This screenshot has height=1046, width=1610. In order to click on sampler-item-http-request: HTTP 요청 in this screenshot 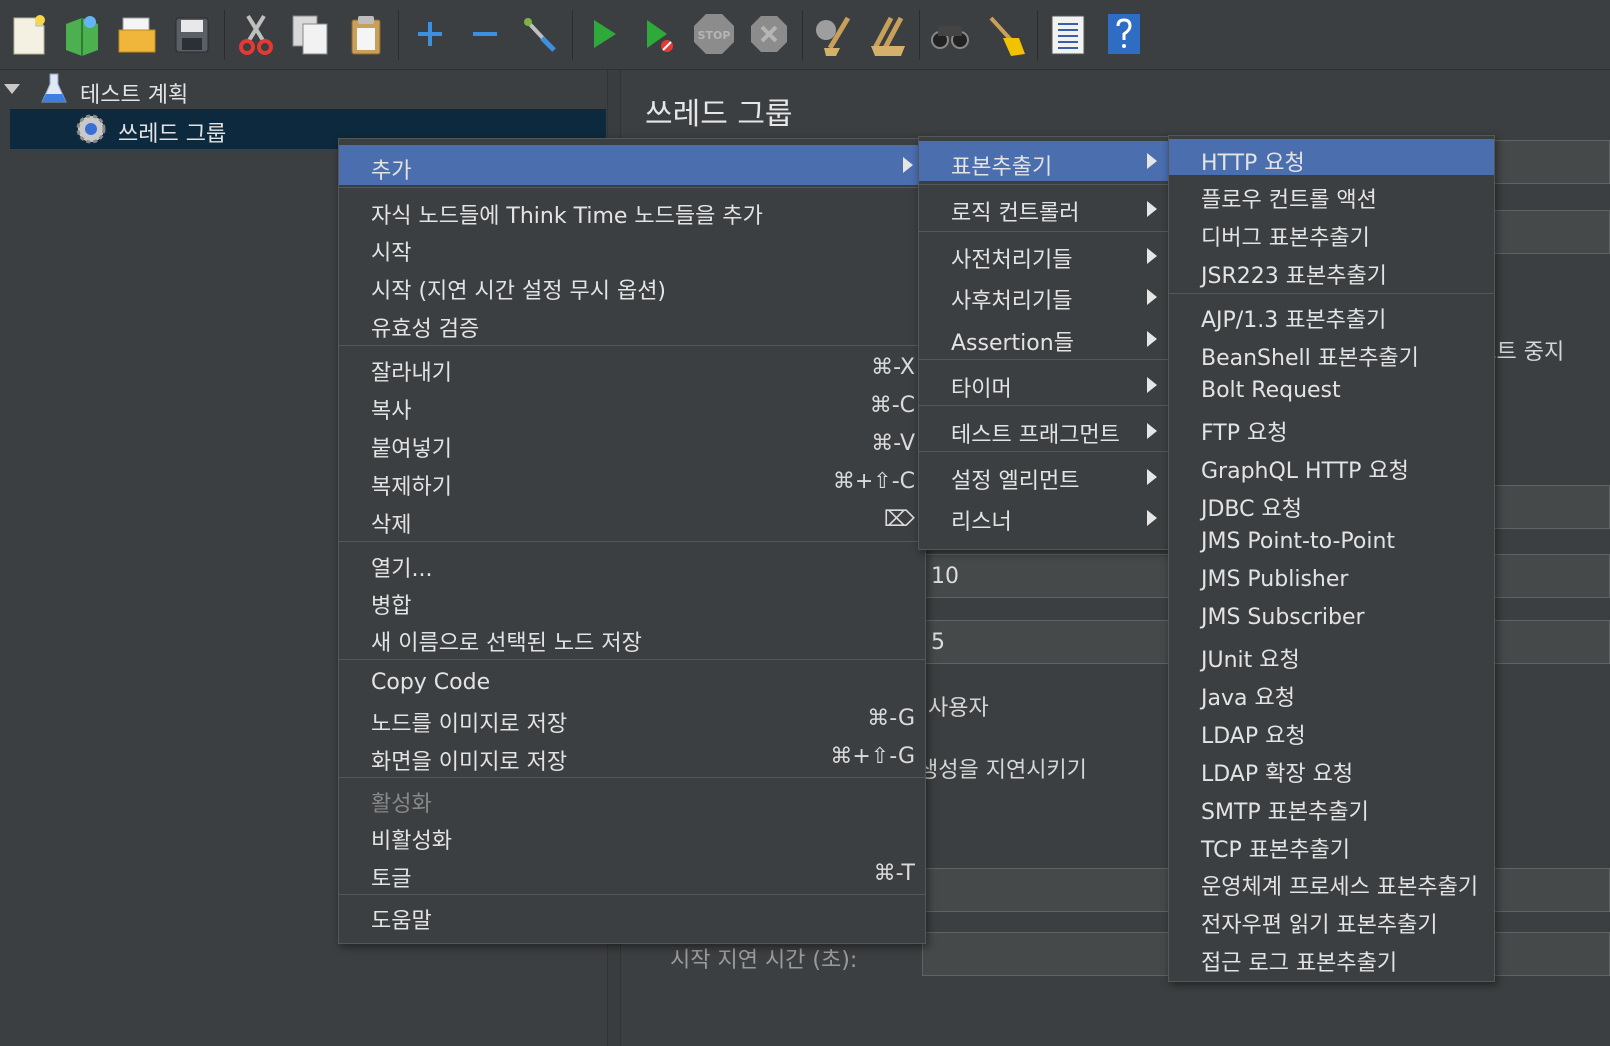, I will do `click(1331, 157)`.